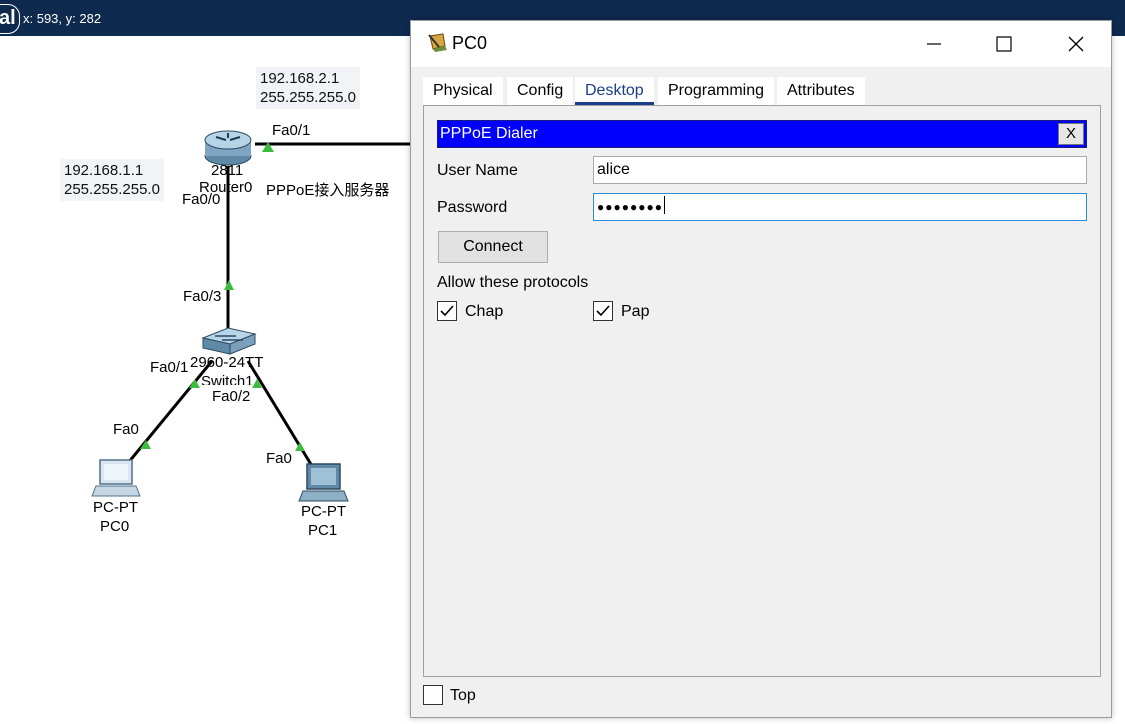 The image size is (1125, 724). I want to click on minimize-icon, so click(934, 44).